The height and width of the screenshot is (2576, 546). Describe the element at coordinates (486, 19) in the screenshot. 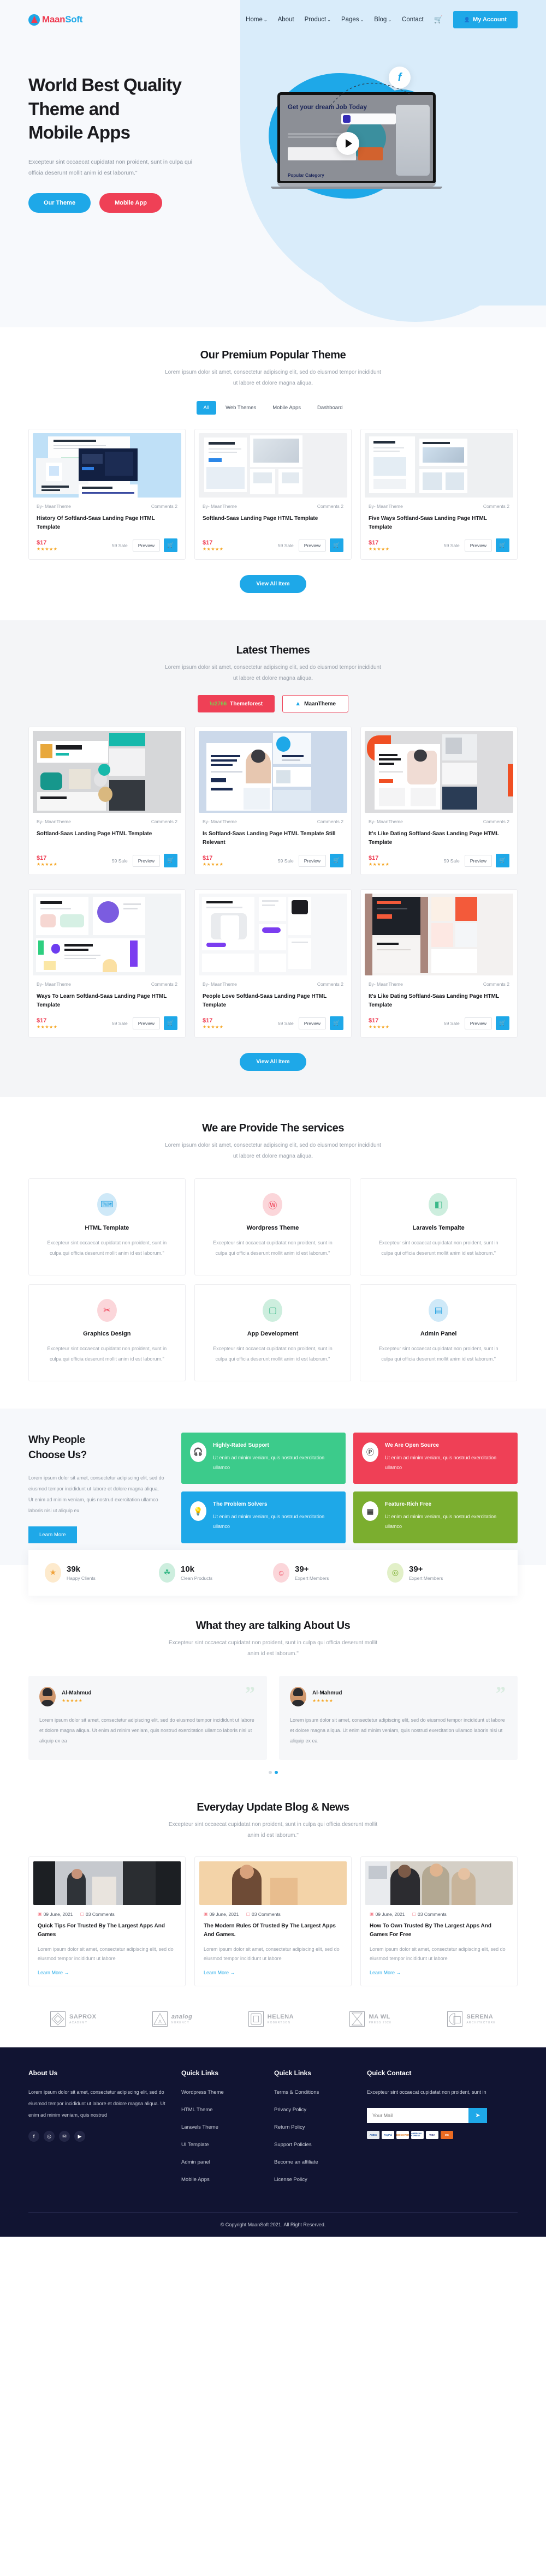

I see `my-account-button: 👤 My Account` at that location.